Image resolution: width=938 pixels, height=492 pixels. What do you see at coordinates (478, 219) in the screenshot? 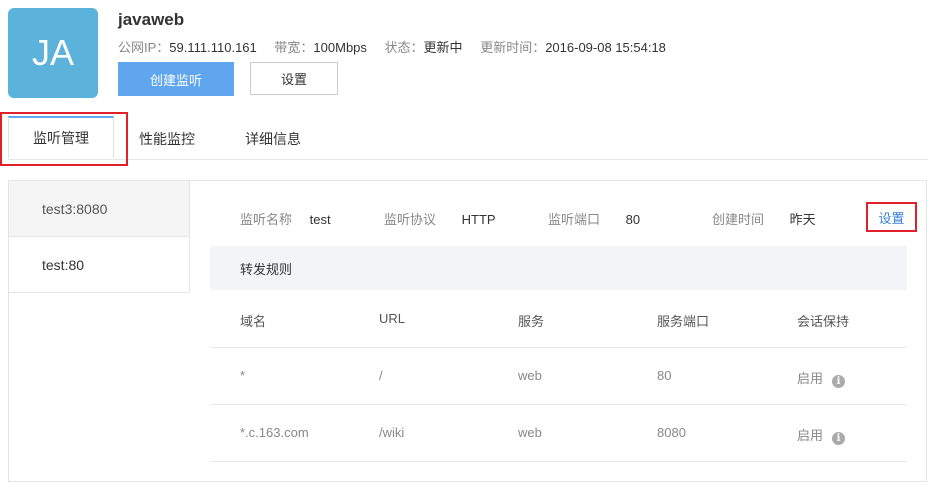
I see `listener-protocol-value: HTTP` at bounding box center [478, 219].